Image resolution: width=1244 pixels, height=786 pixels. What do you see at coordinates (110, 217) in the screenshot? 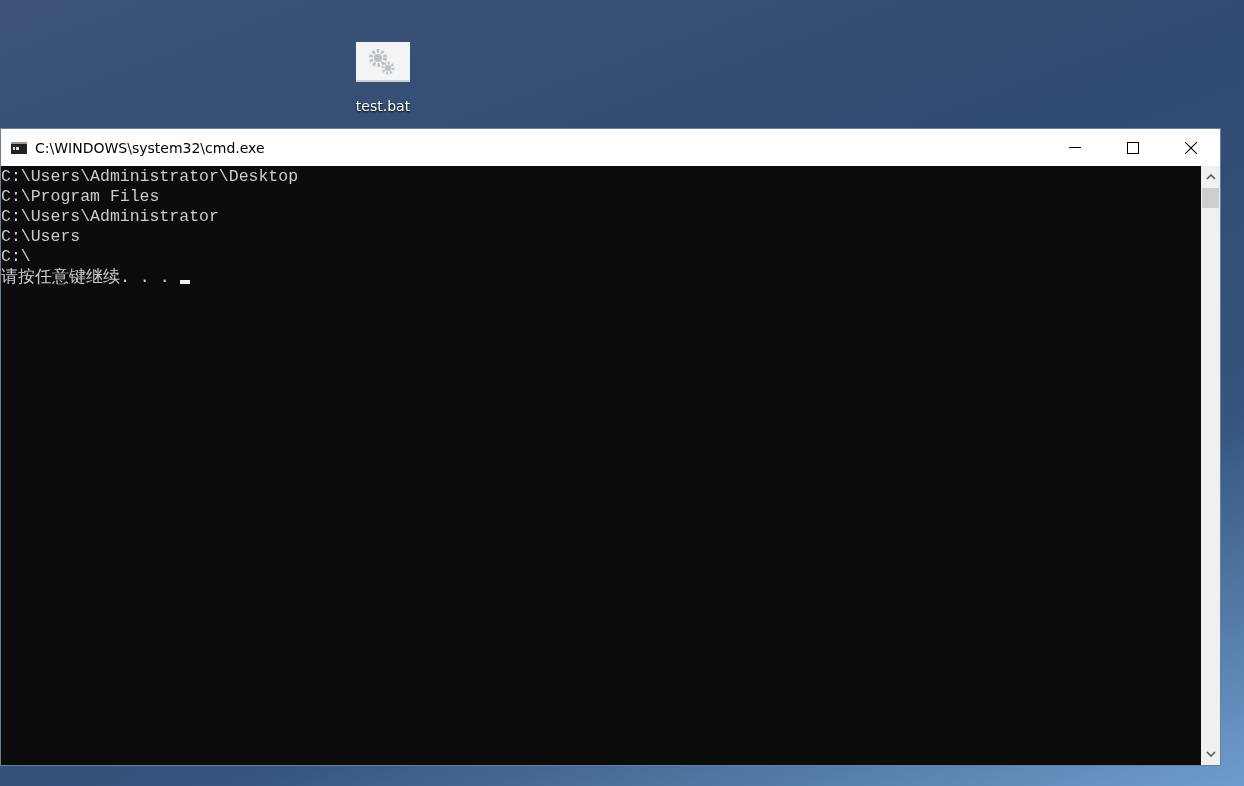
I see `console-line: C:\Users\Administrator` at bounding box center [110, 217].